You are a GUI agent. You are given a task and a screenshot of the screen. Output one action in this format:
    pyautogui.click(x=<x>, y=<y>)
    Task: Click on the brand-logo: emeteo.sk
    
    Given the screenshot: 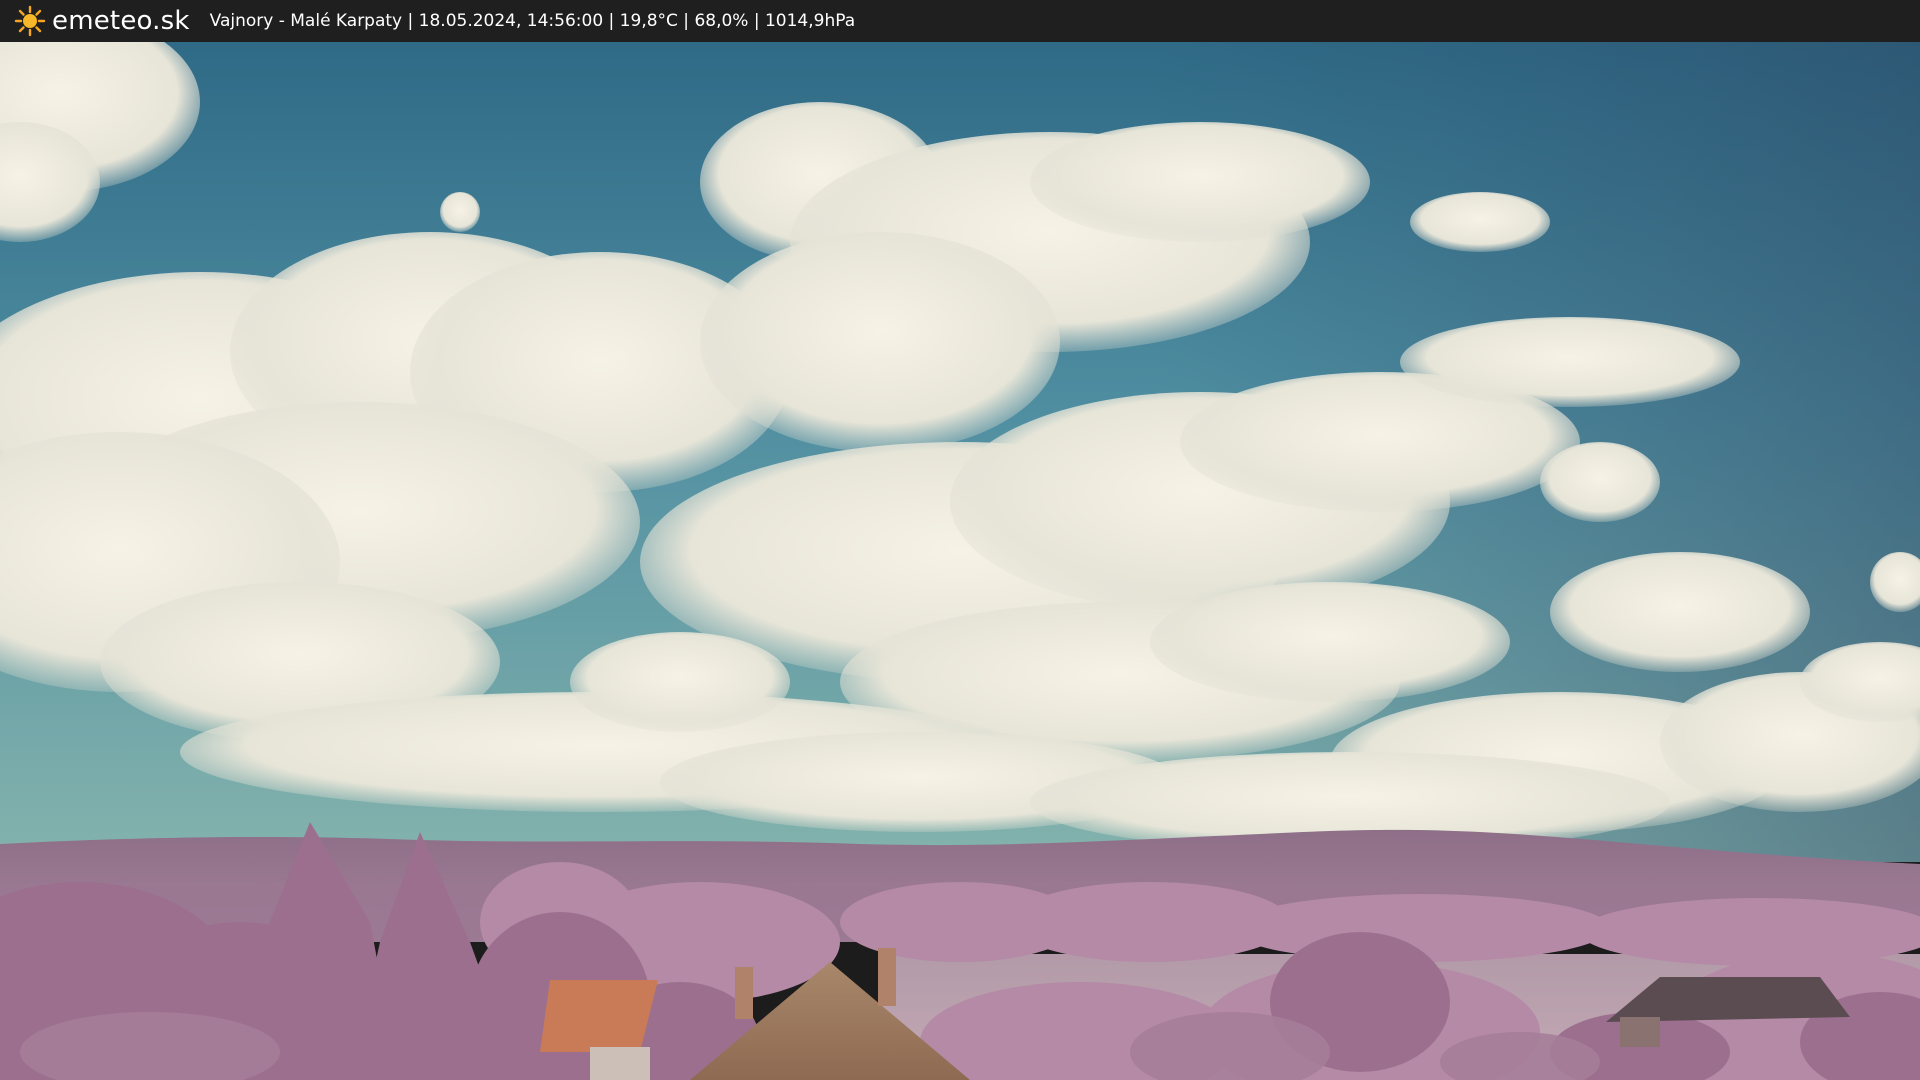 What is the action you would take?
    pyautogui.click(x=102, y=21)
    